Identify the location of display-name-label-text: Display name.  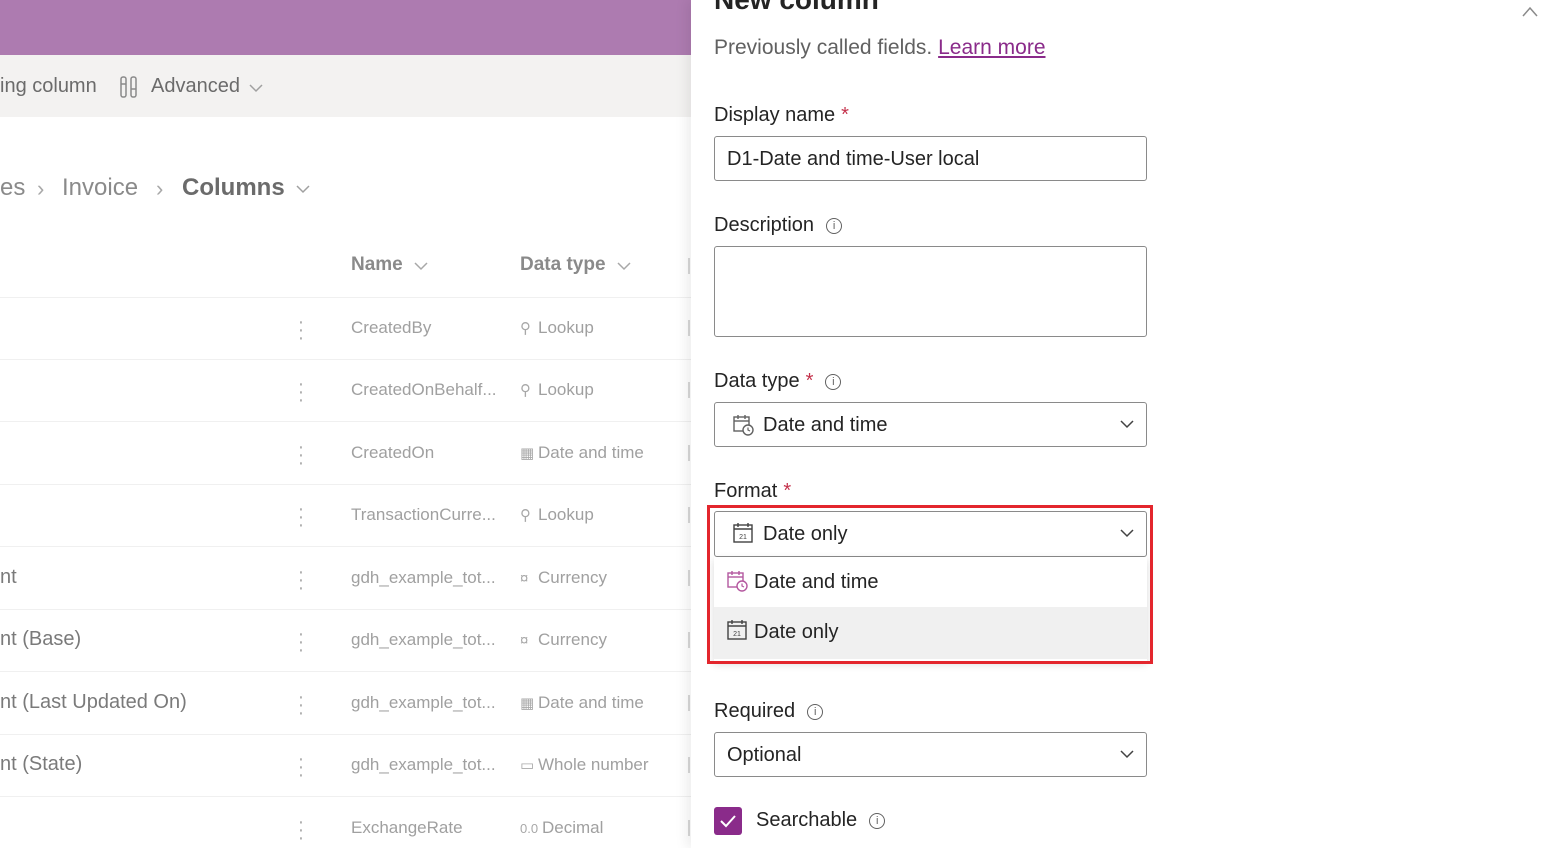
(775, 115).